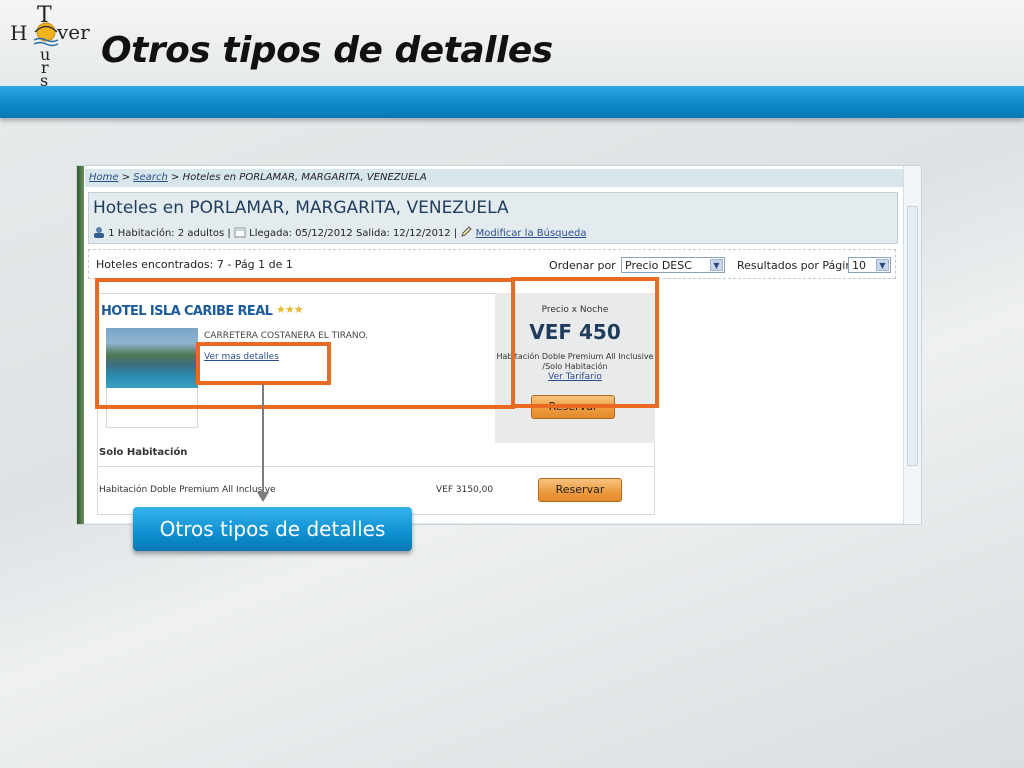 Image resolution: width=1024 pixels, height=768 pixels. Describe the element at coordinates (104, 177) in the screenshot. I see `breadcrumb-home-link: Home` at that location.